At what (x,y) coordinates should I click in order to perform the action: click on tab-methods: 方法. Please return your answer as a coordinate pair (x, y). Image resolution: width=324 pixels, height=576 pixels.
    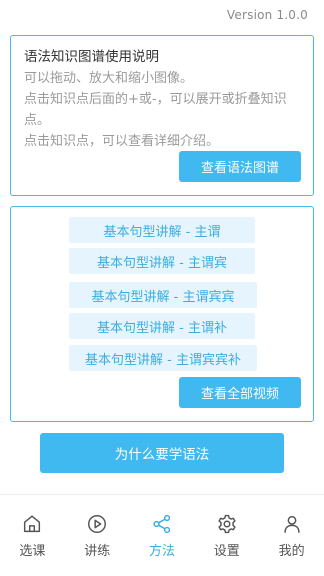
    Looking at the image, I should click on (162, 535).